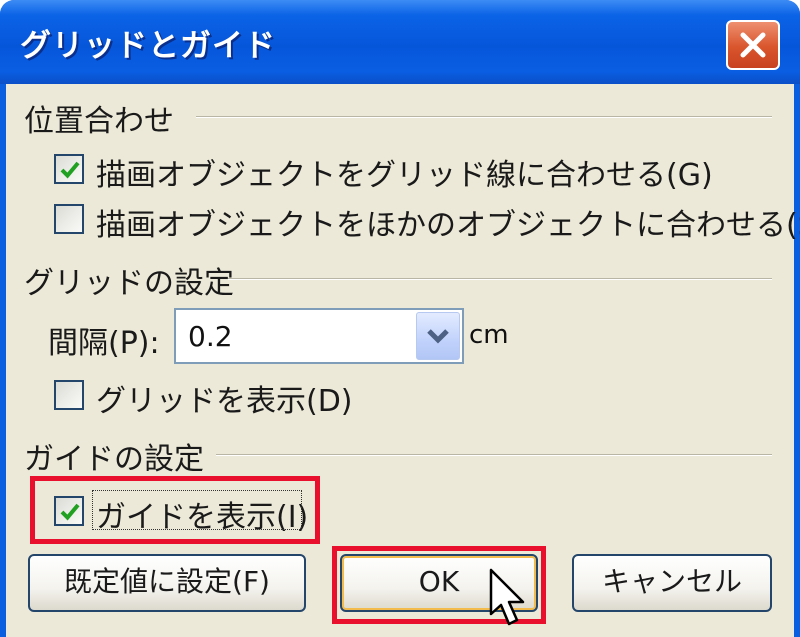 This screenshot has height=637, width=800. Describe the element at coordinates (129, 283) in the screenshot. I see `grid-group-title: グリッドの設定` at that location.